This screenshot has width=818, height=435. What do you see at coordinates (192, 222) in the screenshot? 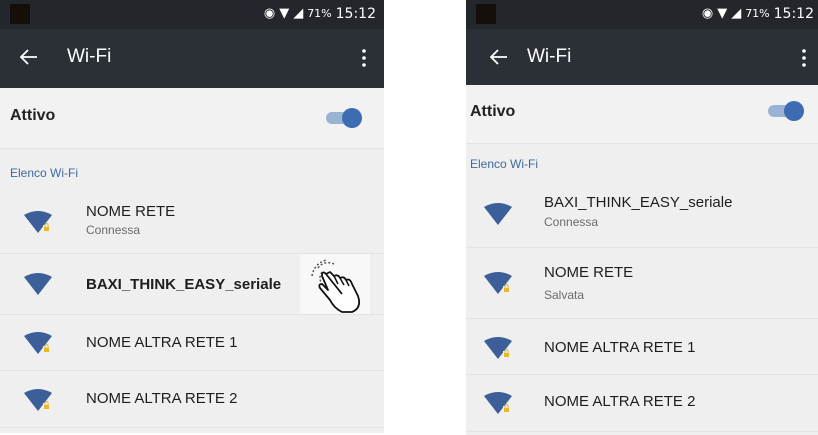
I see `network-row-nome-rete: NOME RETE Connessa` at bounding box center [192, 222].